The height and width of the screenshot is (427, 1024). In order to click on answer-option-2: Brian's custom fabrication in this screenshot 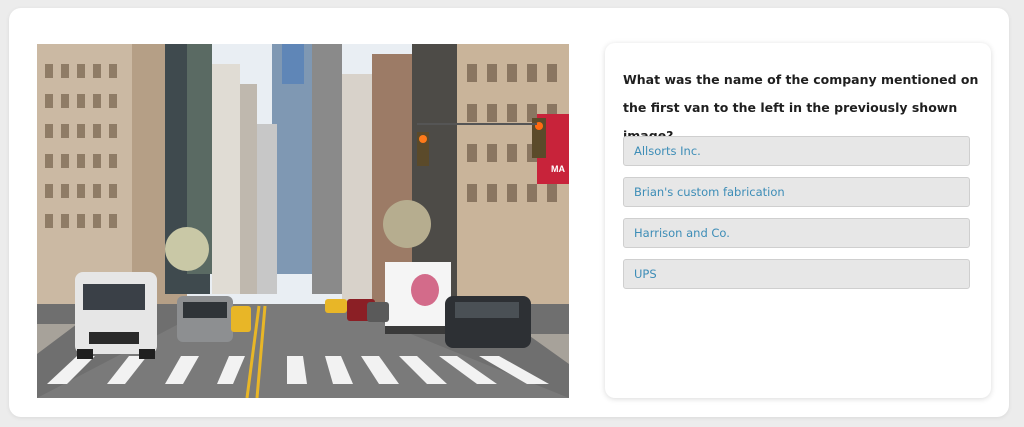, I will do `click(796, 192)`.